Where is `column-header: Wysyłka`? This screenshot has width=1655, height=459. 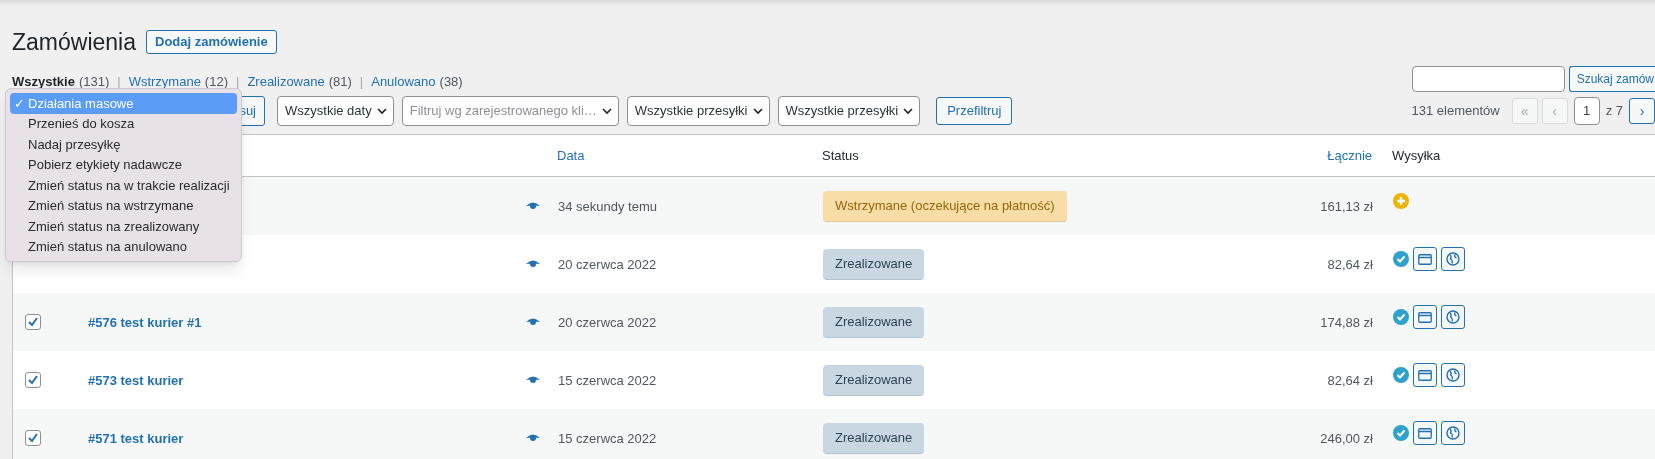
column-header: Wysyłka is located at coordinates (1416, 155).